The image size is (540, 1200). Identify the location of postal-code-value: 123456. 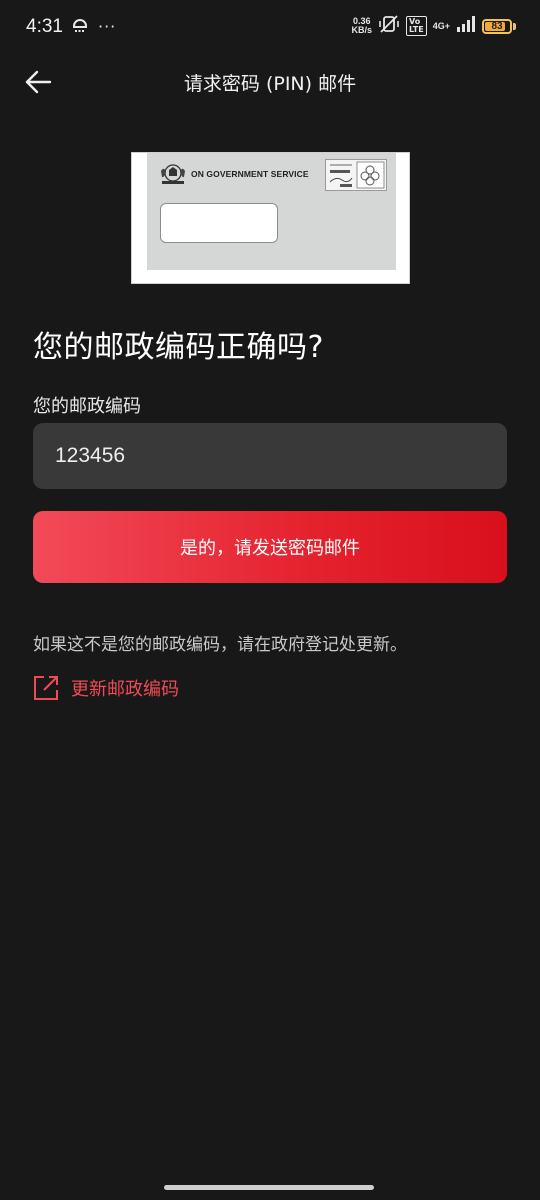
(90, 455).